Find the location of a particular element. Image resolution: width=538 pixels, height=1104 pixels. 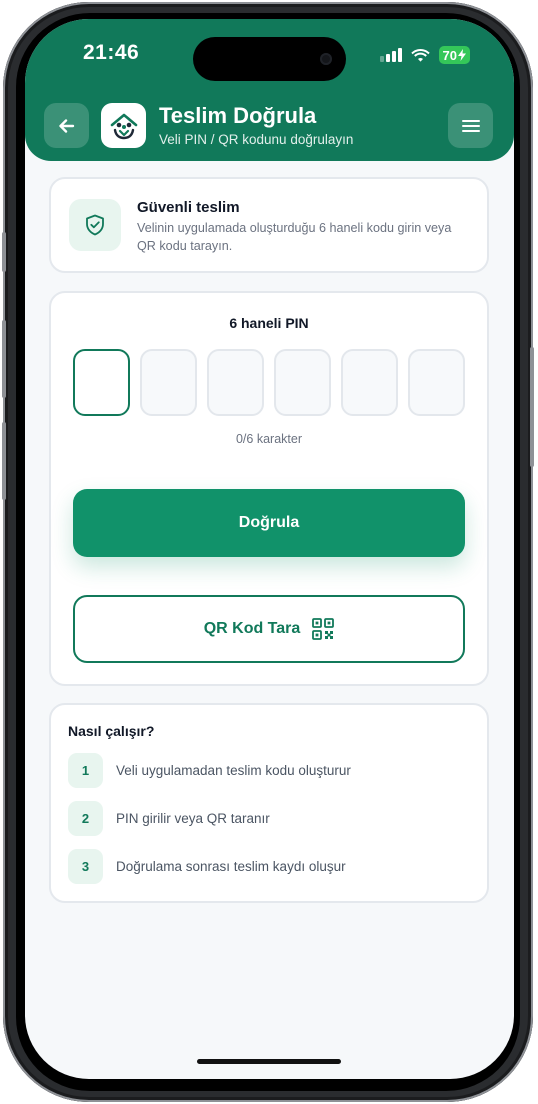

info-title: Güvenli teslim is located at coordinates (188, 207).